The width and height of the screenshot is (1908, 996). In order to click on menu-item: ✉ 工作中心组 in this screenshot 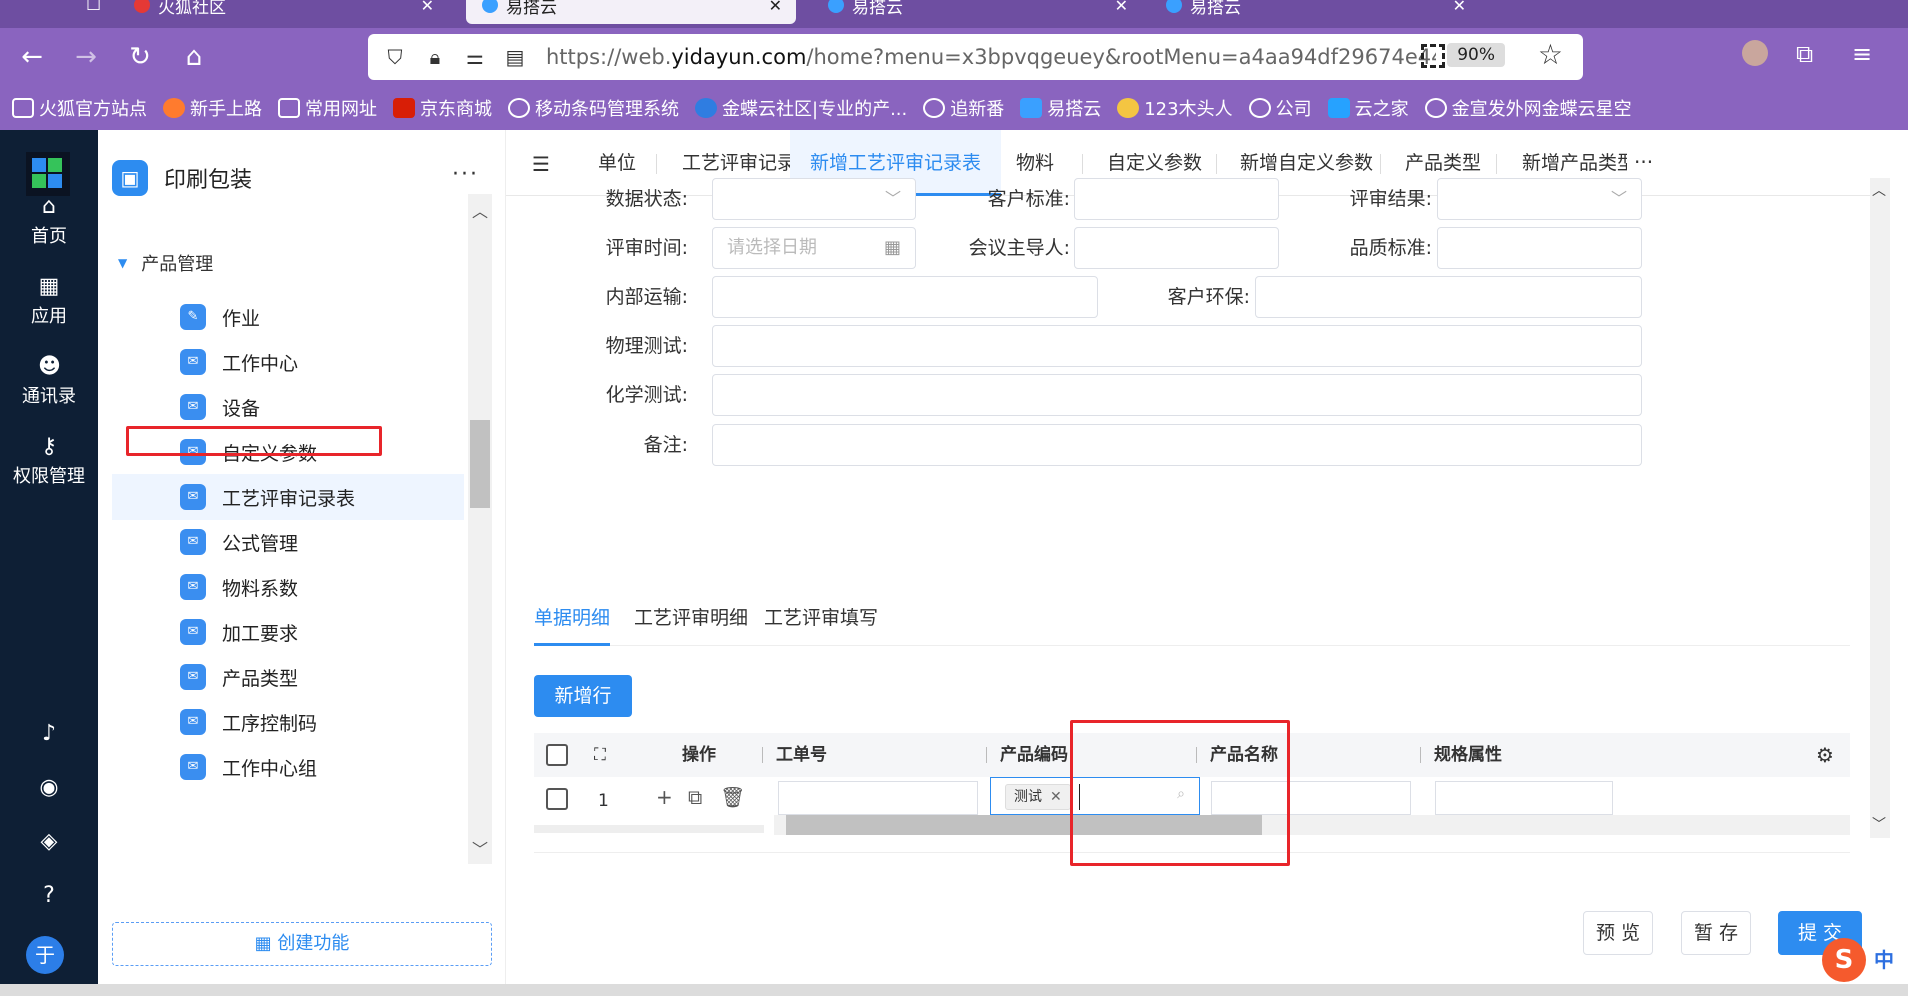, I will do `click(288, 767)`.